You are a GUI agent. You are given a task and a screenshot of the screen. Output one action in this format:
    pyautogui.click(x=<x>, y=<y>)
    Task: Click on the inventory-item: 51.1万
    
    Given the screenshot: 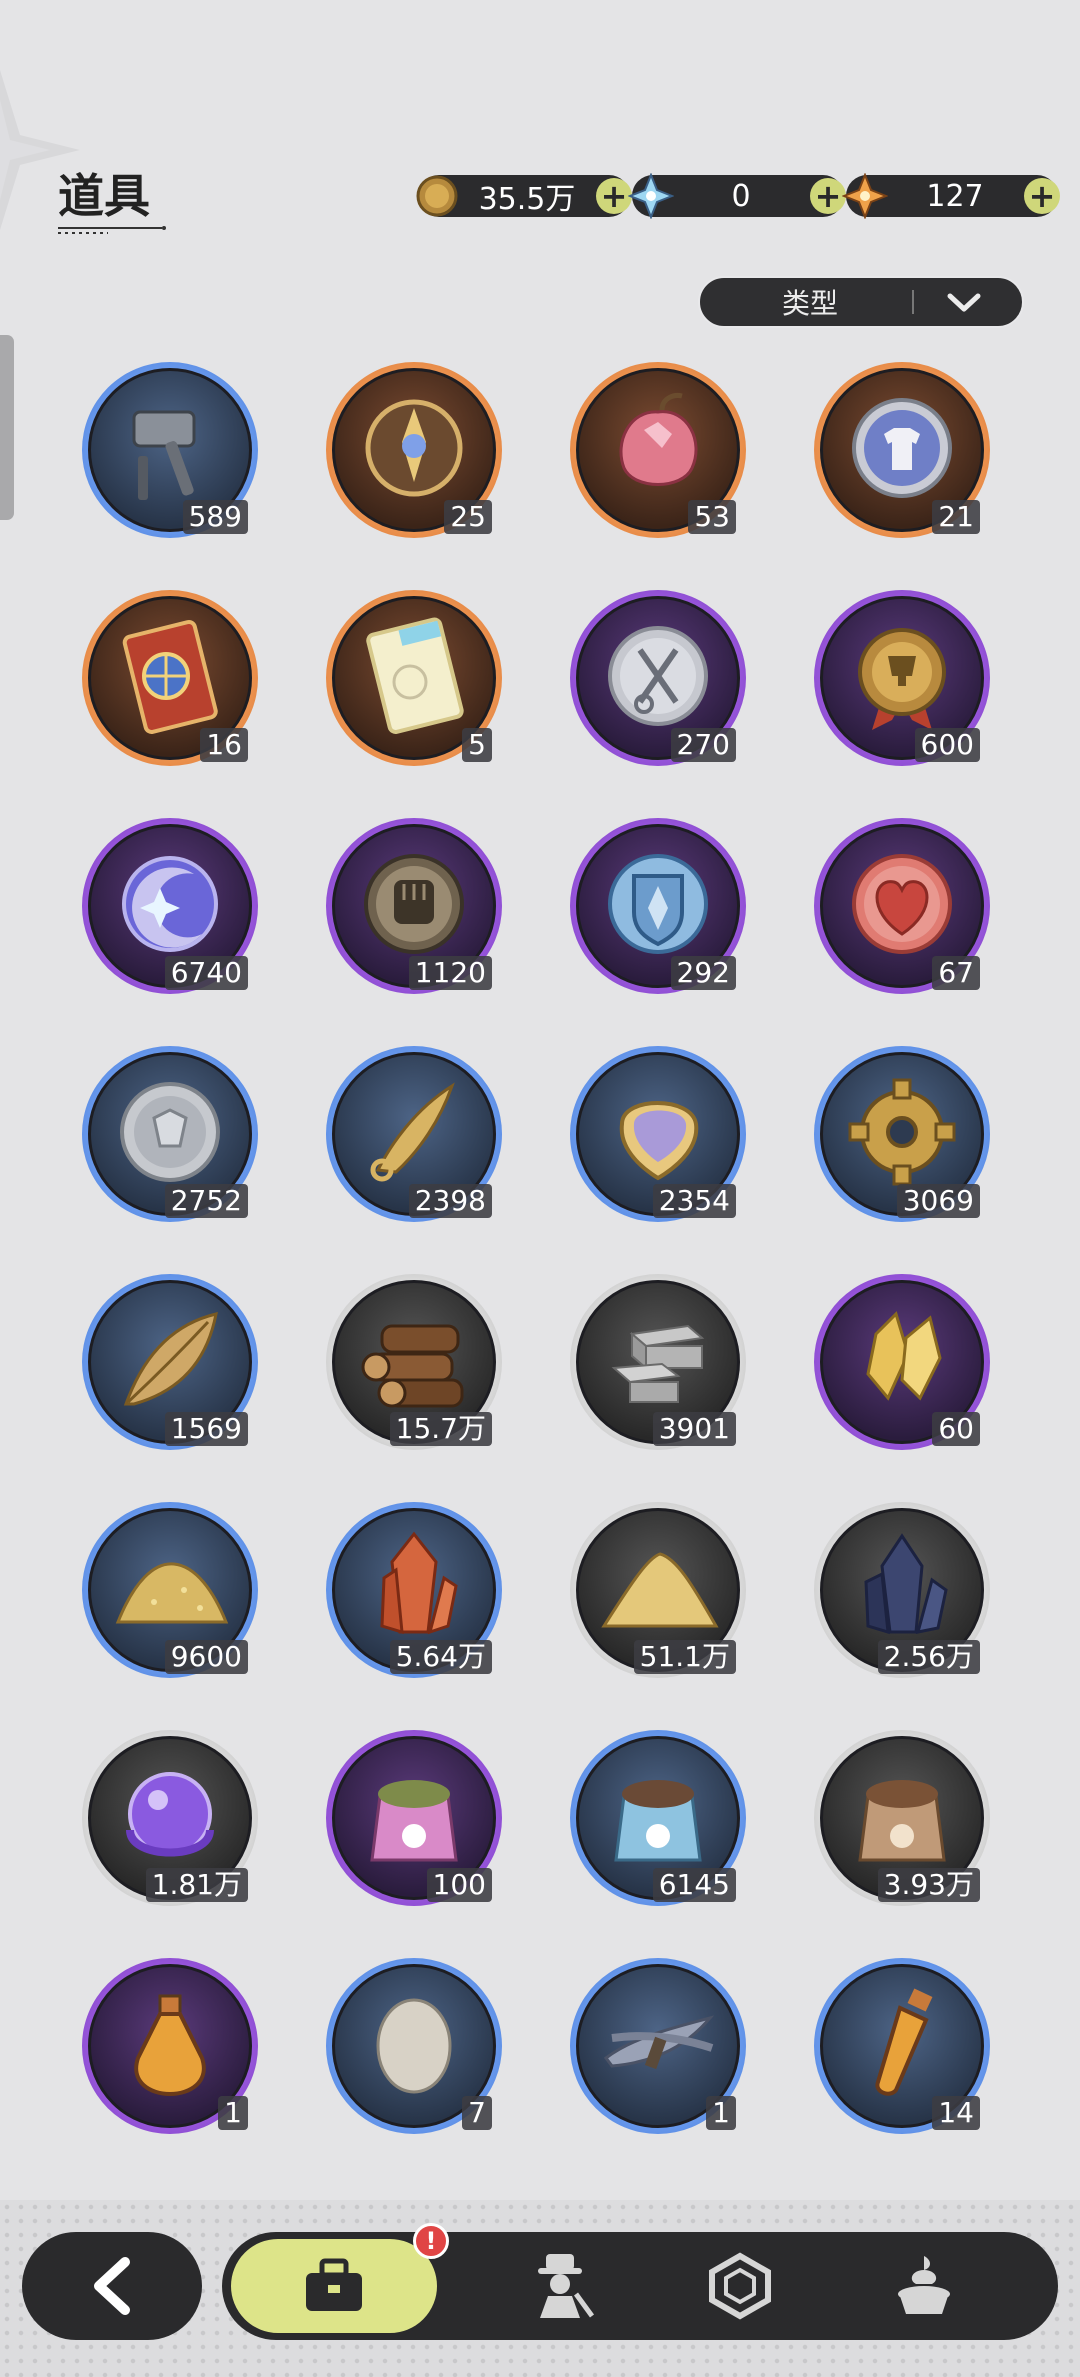 What is the action you would take?
    pyautogui.click(x=658, y=1590)
    